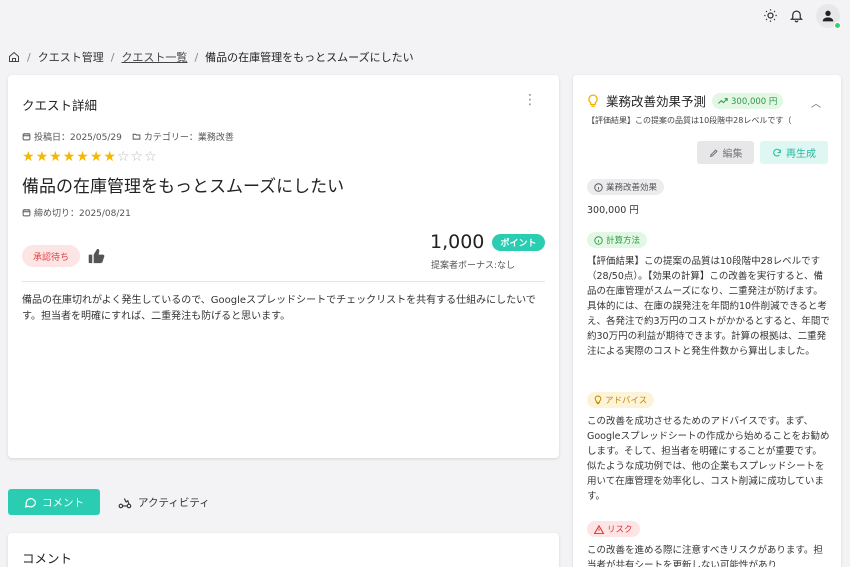  What do you see at coordinates (125, 502) in the screenshot?
I see `activity-icon` at bounding box center [125, 502].